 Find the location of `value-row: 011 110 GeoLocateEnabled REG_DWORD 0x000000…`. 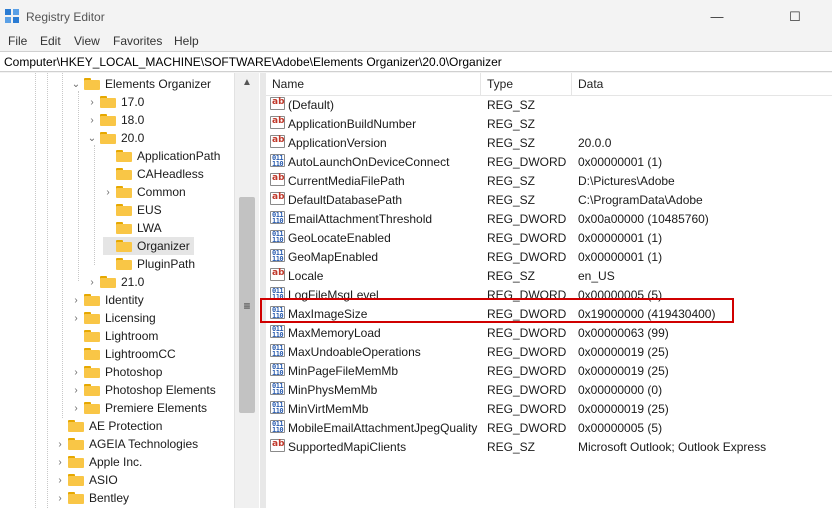

value-row: 011 110 GeoLocateEnabled REG_DWORD 0x000000… is located at coordinates (549, 237).